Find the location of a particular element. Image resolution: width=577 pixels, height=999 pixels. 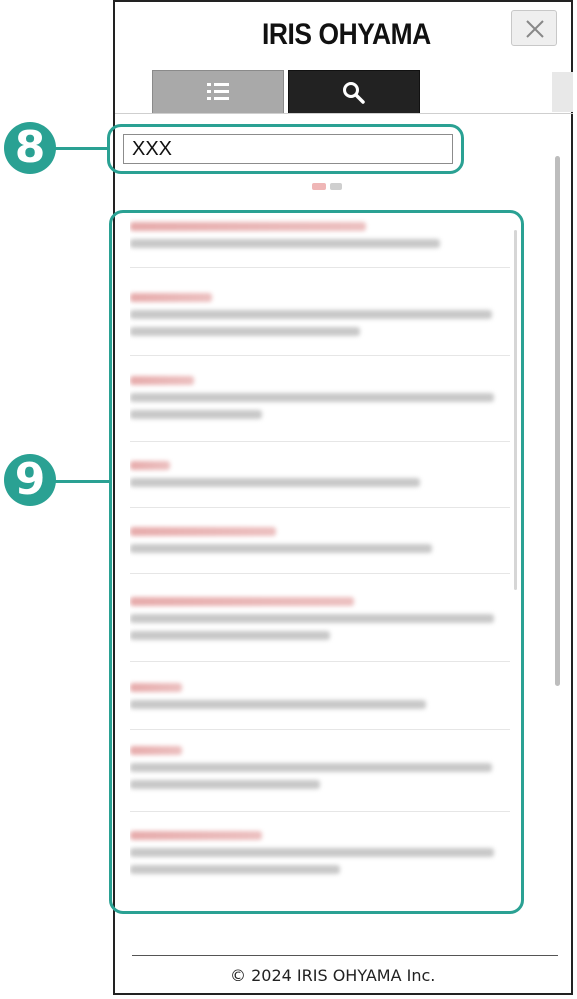

brand-logo: IRIS OHYAMA is located at coordinates (346, 34).